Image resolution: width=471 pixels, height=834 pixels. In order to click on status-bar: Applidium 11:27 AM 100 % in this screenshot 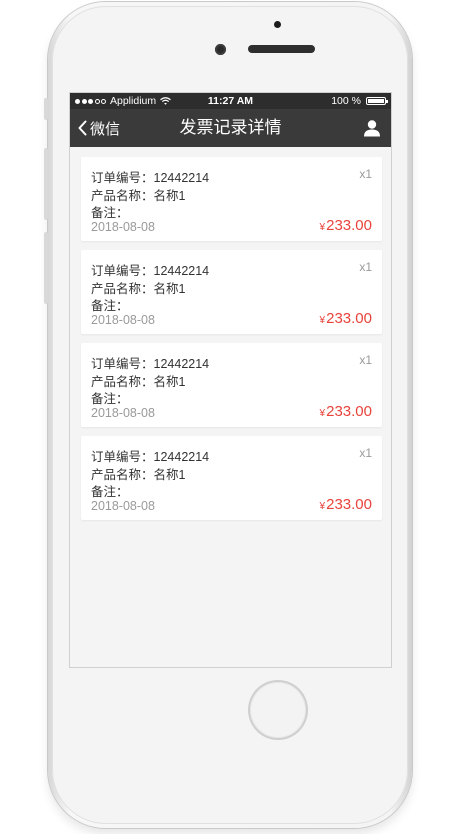, I will do `click(230, 101)`.